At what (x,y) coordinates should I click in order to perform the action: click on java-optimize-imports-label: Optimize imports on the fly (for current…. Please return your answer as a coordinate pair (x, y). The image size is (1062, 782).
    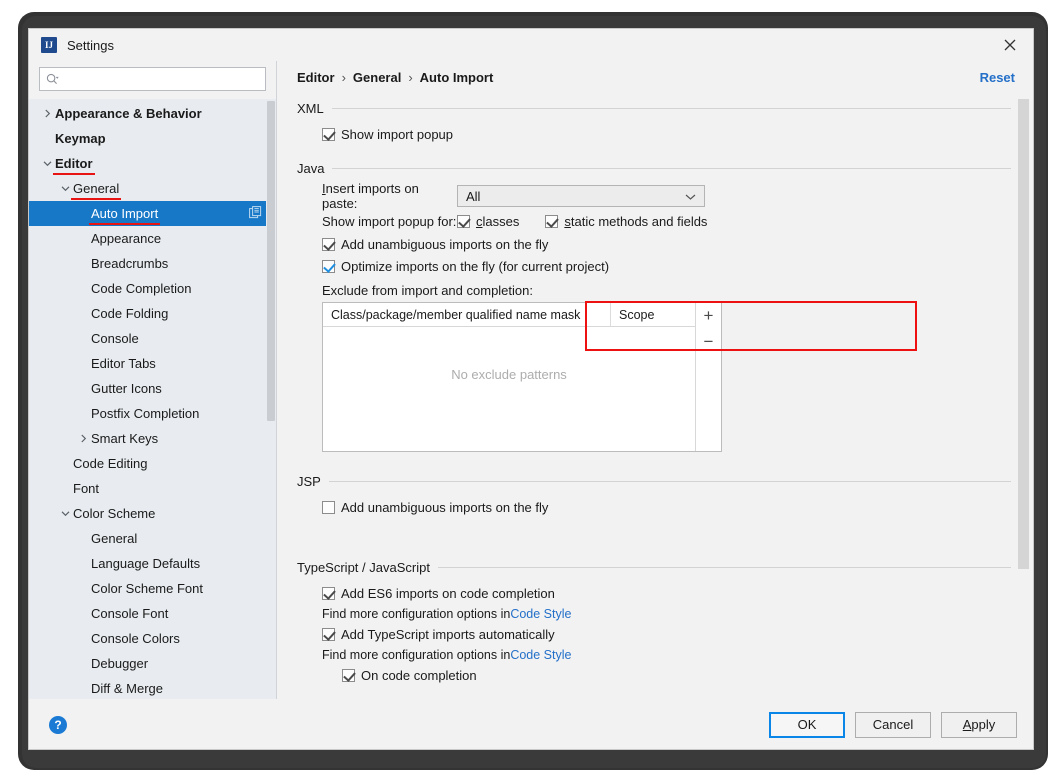
    Looking at the image, I should click on (475, 266).